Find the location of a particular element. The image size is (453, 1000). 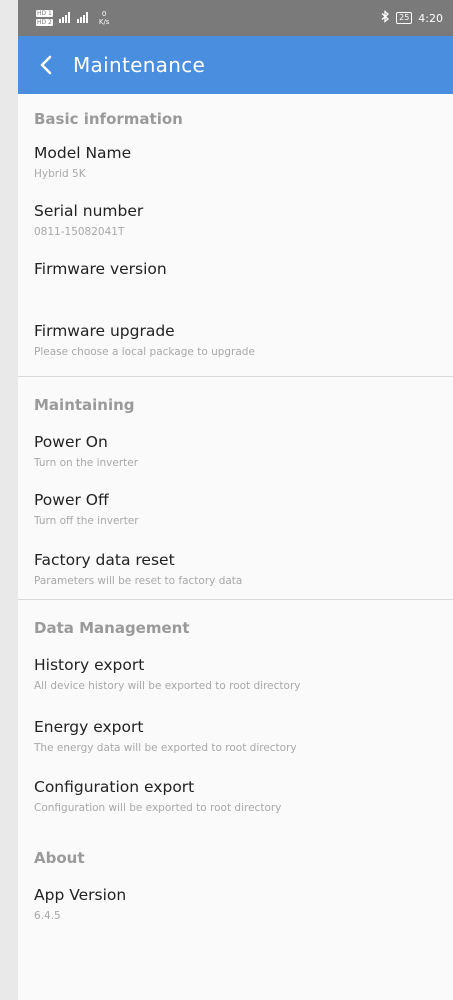

sim2-label: HD 2 is located at coordinates (44, 22).